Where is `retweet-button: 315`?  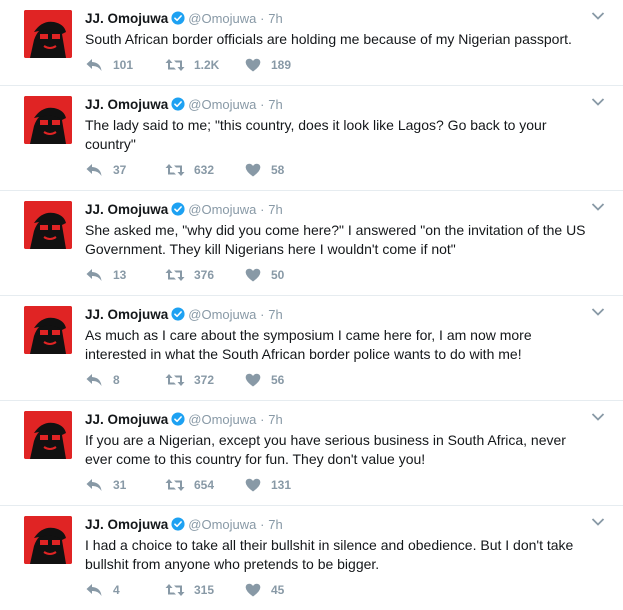
retweet-button: 315 is located at coordinates (205, 590).